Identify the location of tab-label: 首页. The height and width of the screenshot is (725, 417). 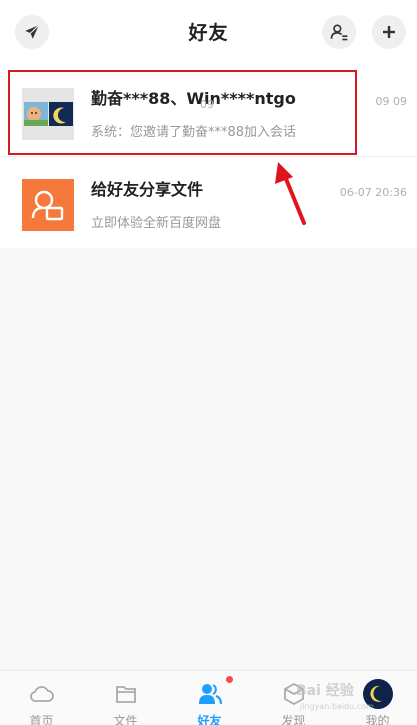
(41, 719).